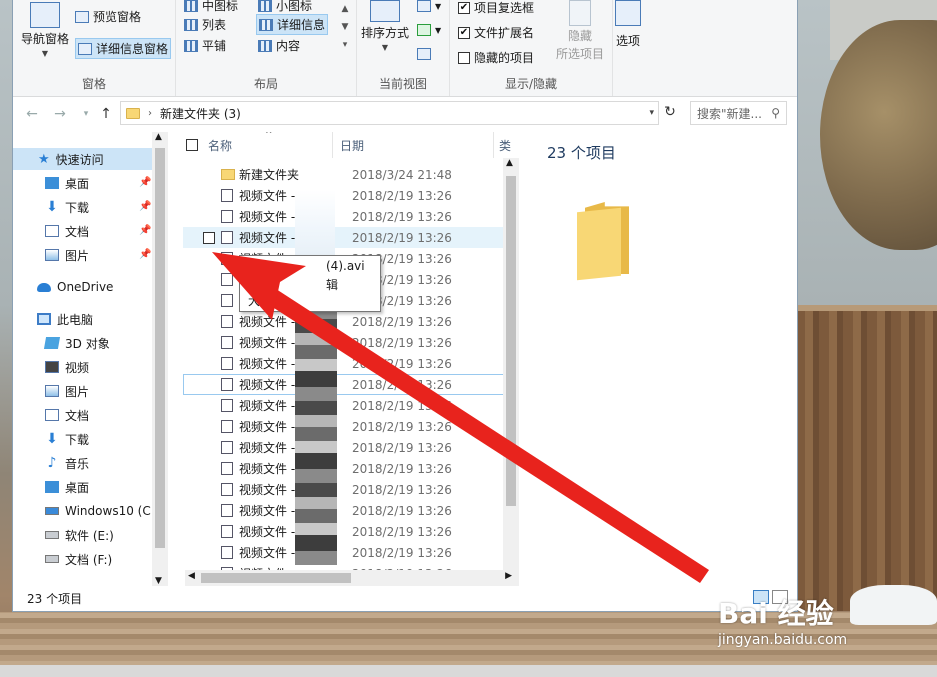 The height and width of the screenshot is (677, 937). What do you see at coordinates (67, 463) in the screenshot?
I see `nav-pc-music: ♪ 音乐` at bounding box center [67, 463].